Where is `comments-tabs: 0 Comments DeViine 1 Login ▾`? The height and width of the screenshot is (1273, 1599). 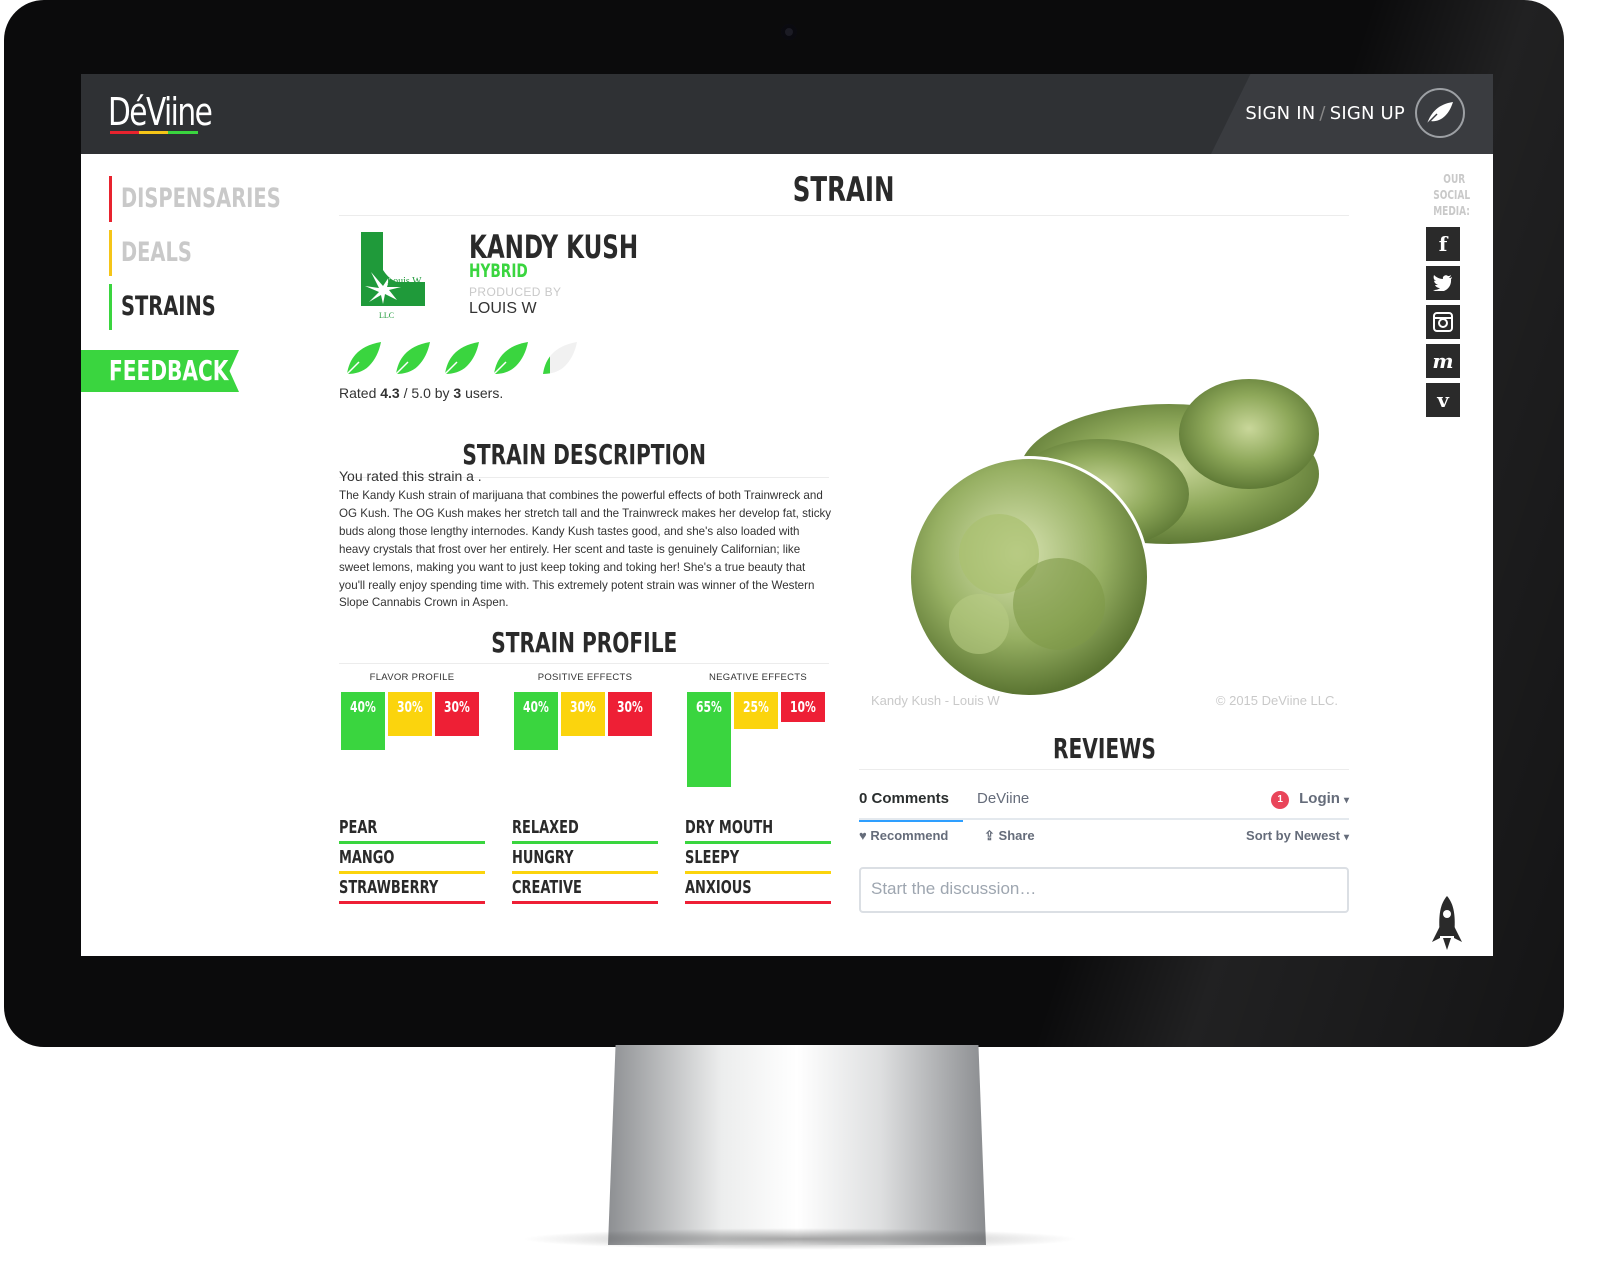 comments-tabs: 0 Comments DeViine 1 Login ▾ is located at coordinates (1104, 802).